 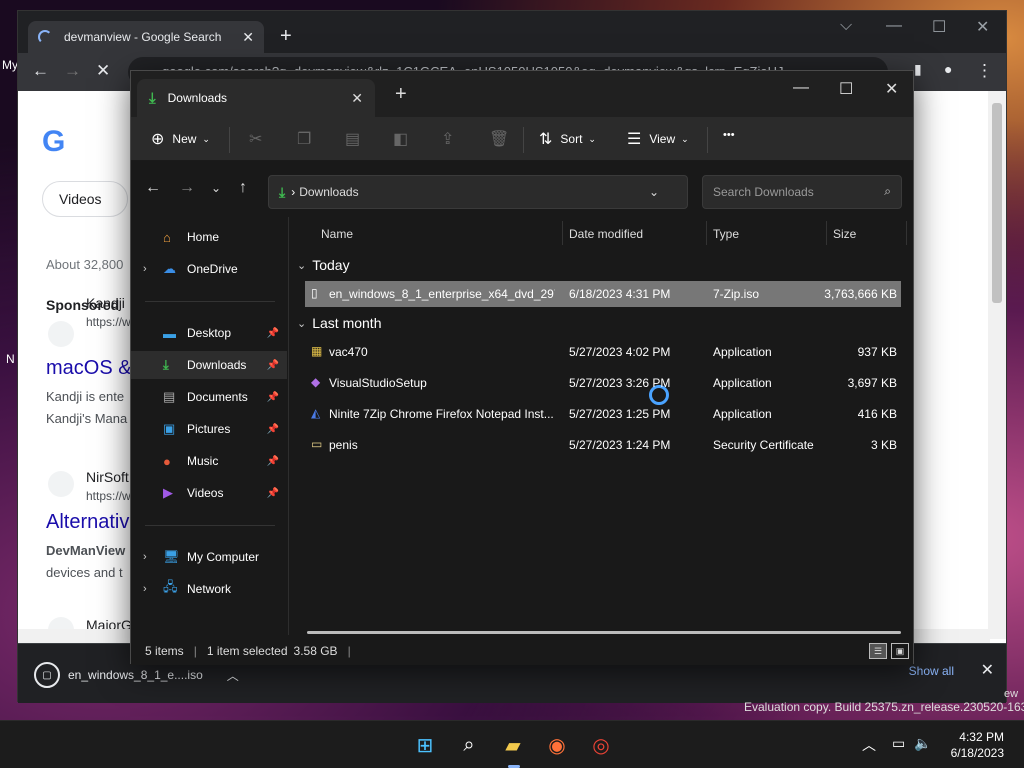 What do you see at coordinates (606, 234) in the screenshot?
I see `column-header-date: Date modified` at bounding box center [606, 234].